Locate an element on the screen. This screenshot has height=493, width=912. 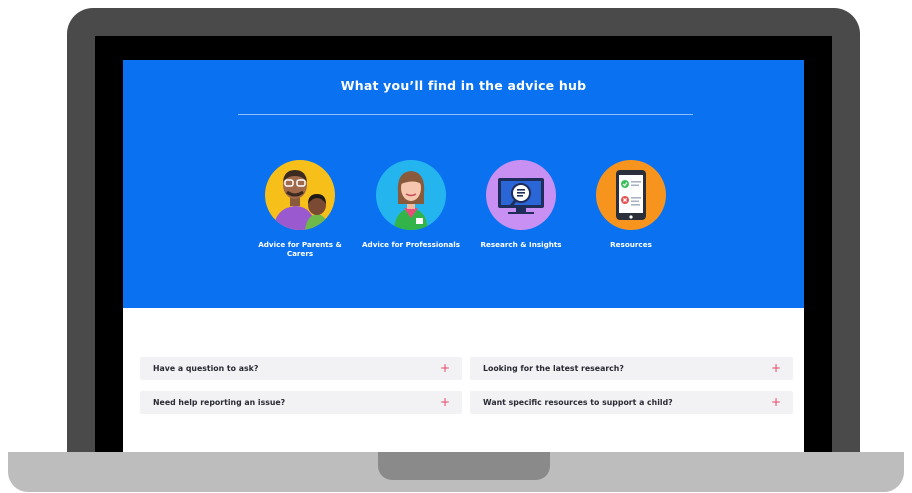
card-research-insights: Research & Insights is located at coordinates (521, 205).